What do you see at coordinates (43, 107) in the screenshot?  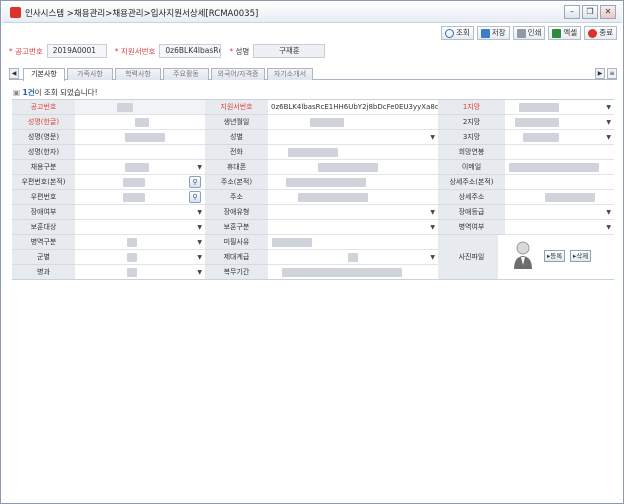 I see `form-label: 공고번호` at bounding box center [43, 107].